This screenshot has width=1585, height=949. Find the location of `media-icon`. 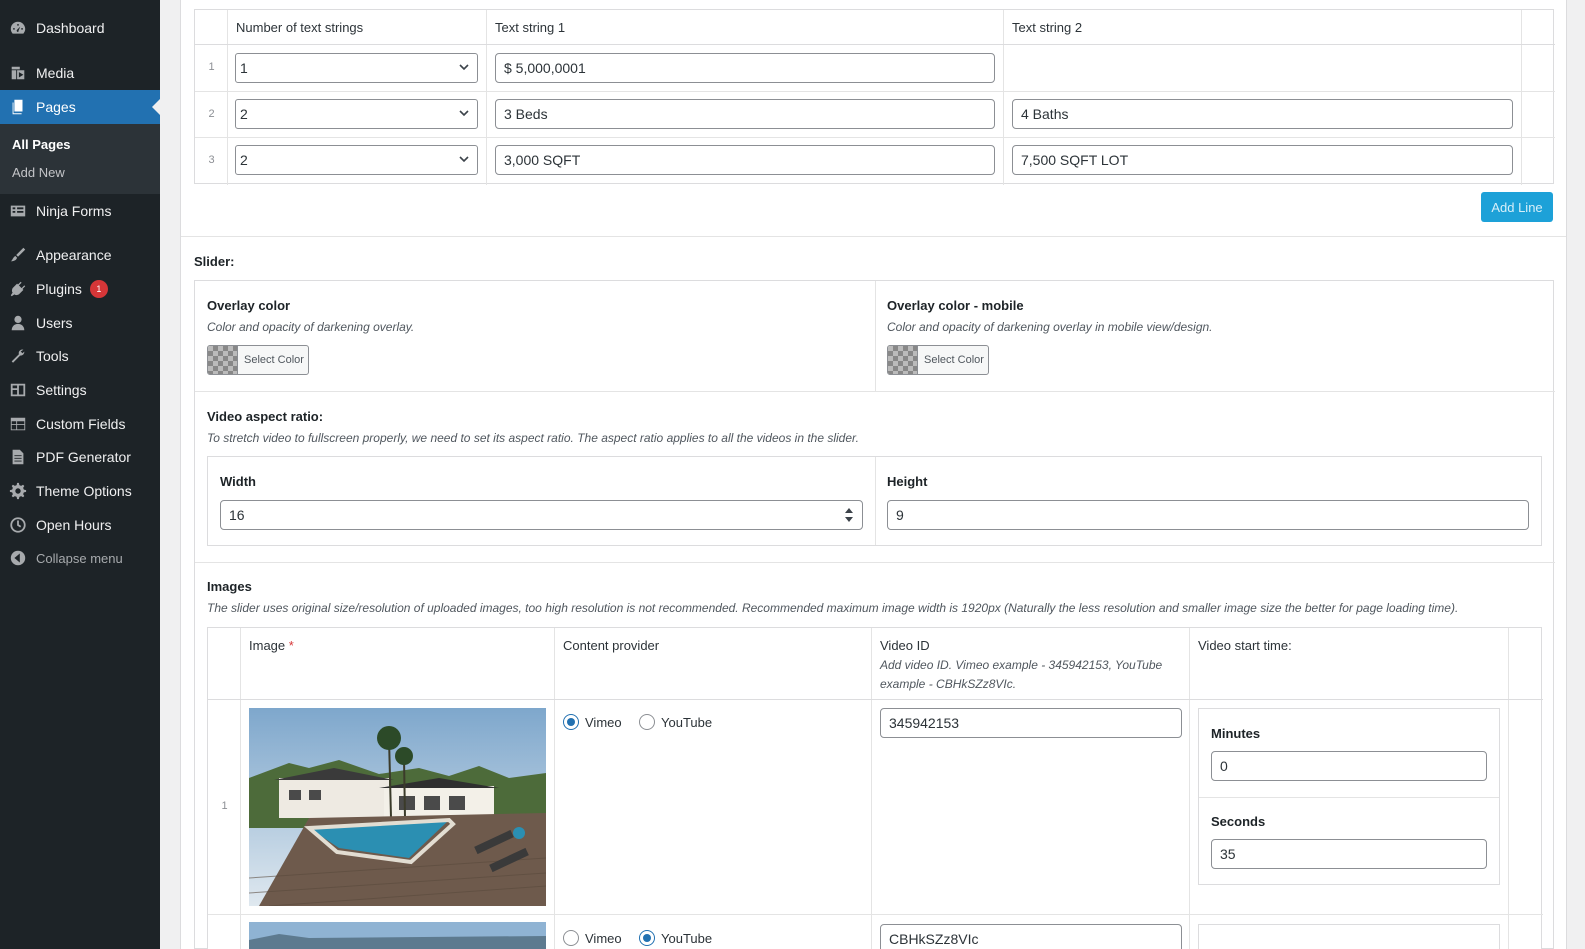

media-icon is located at coordinates (18, 73).